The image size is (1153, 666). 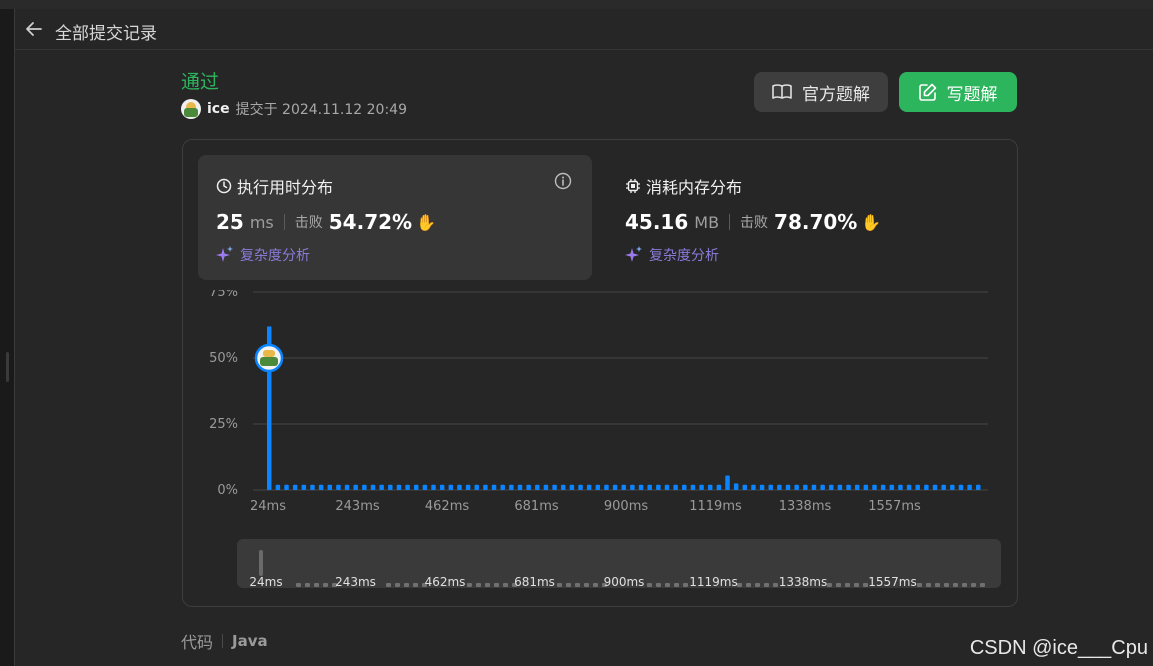 What do you see at coordinates (269, 358) in the screenshot?
I see `user-marker` at bounding box center [269, 358].